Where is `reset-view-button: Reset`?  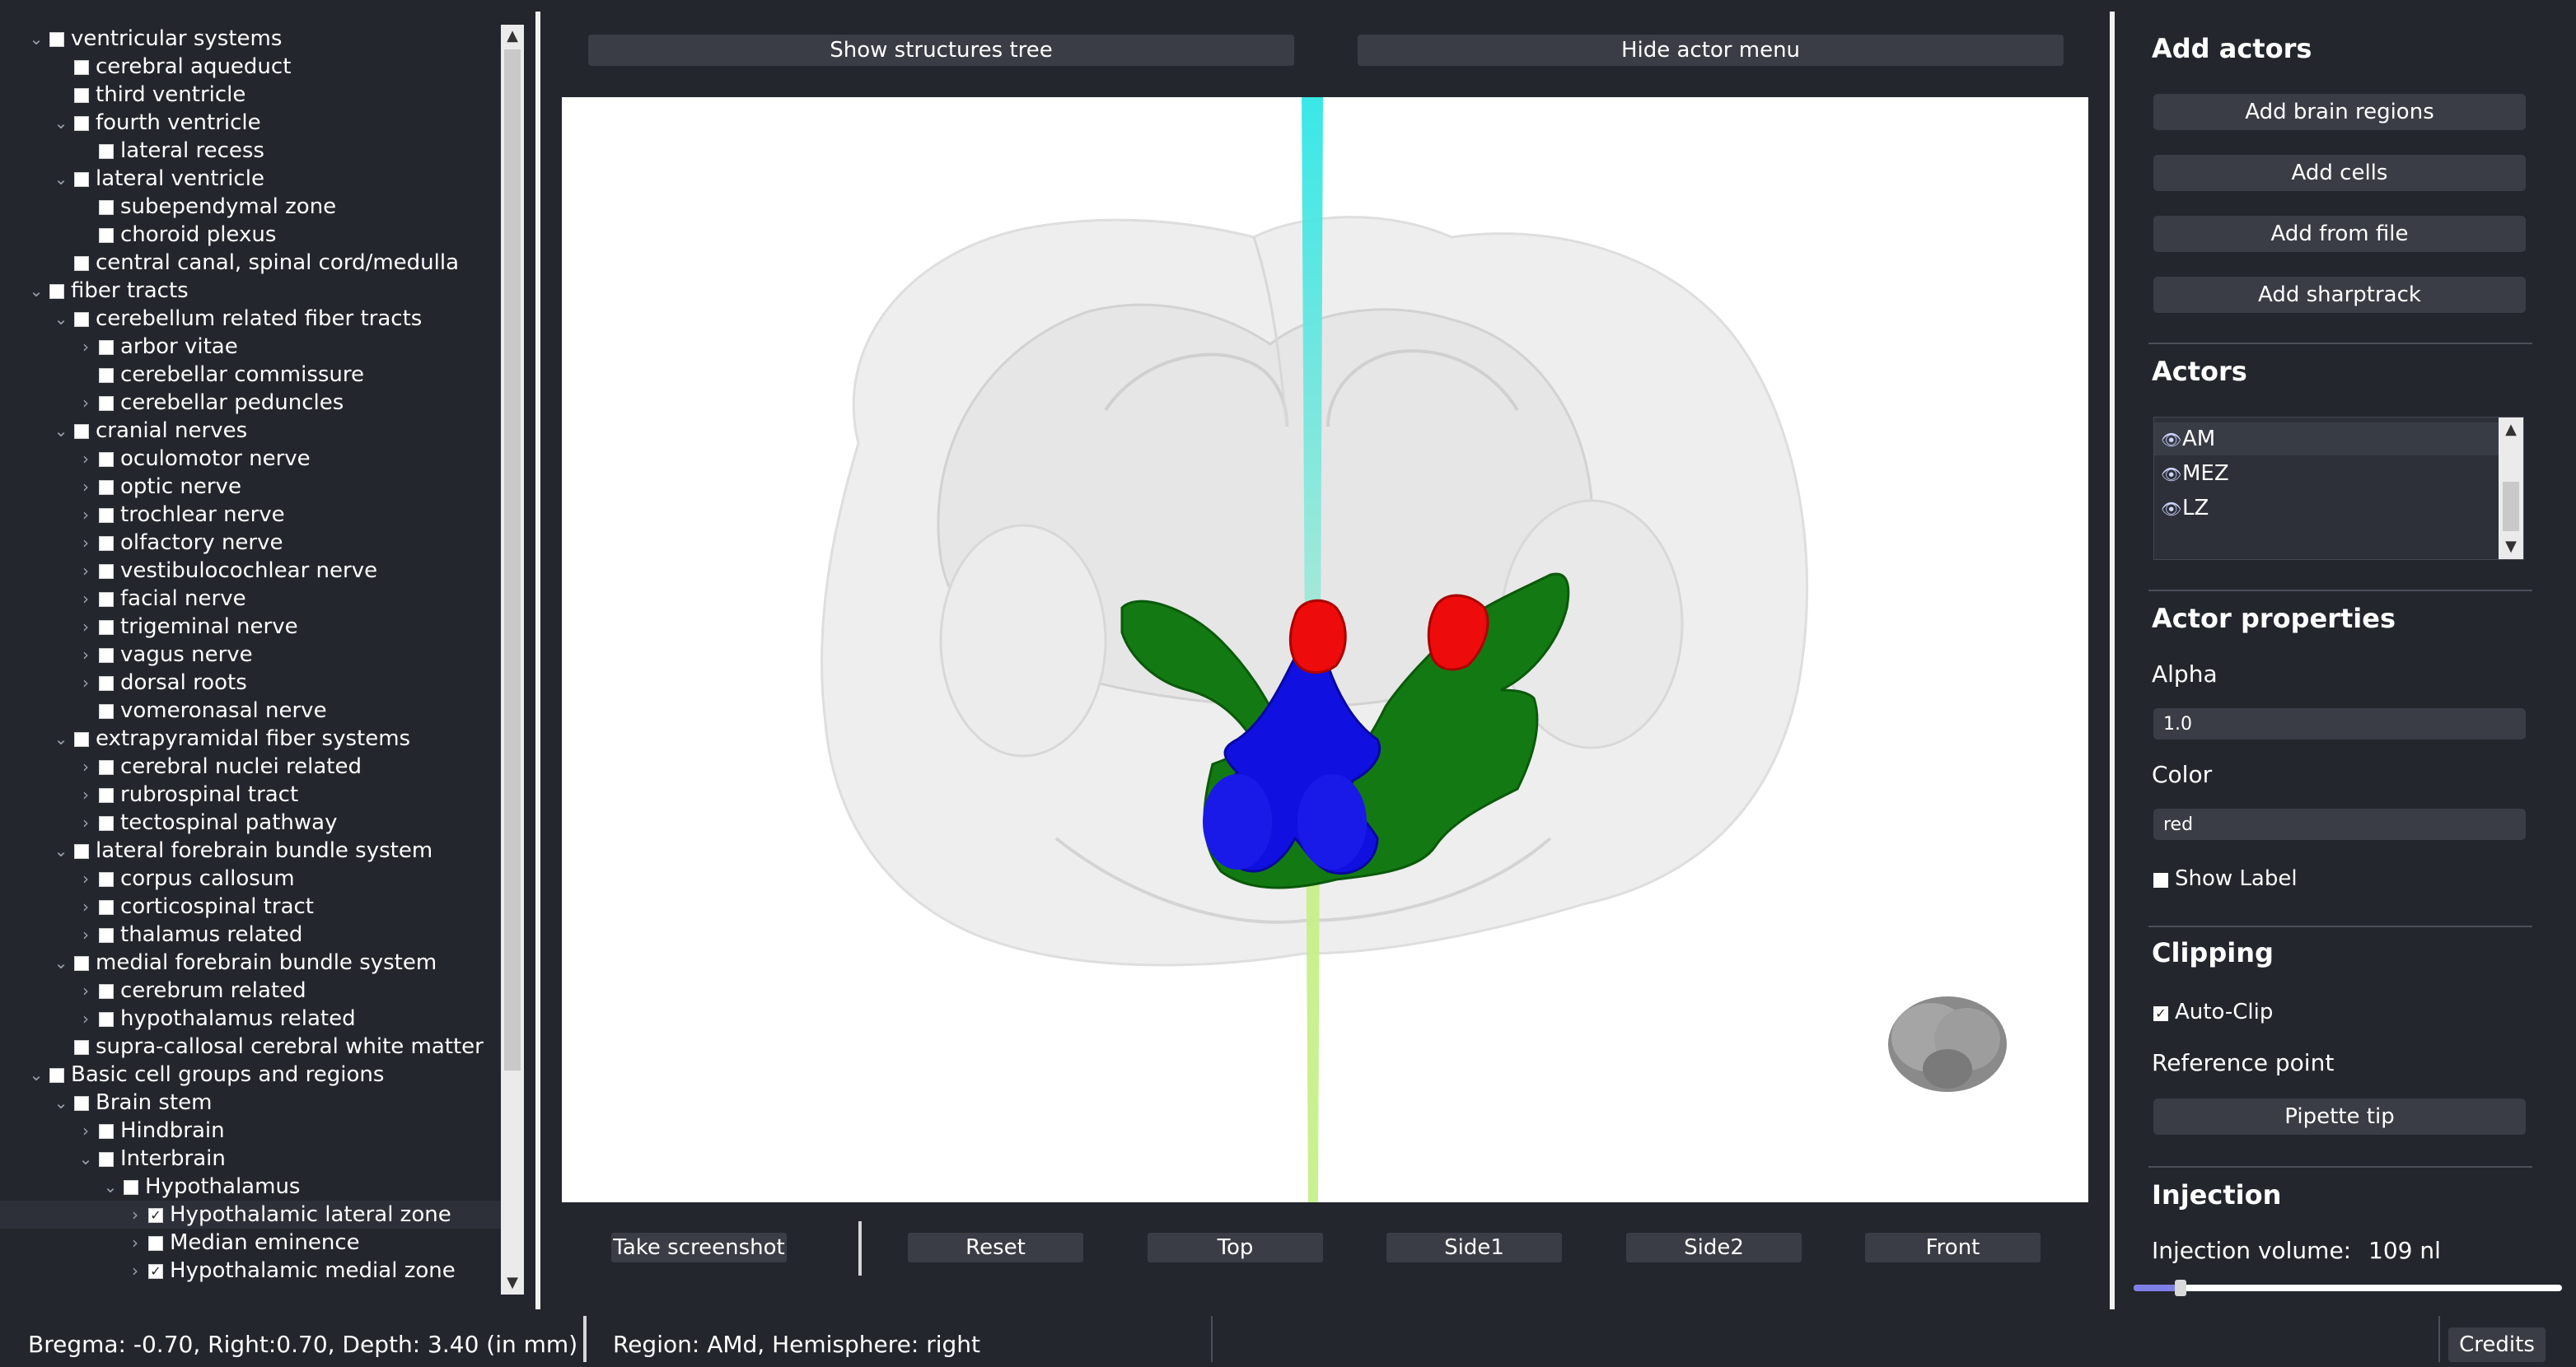 reset-view-button: Reset is located at coordinates (995, 1247).